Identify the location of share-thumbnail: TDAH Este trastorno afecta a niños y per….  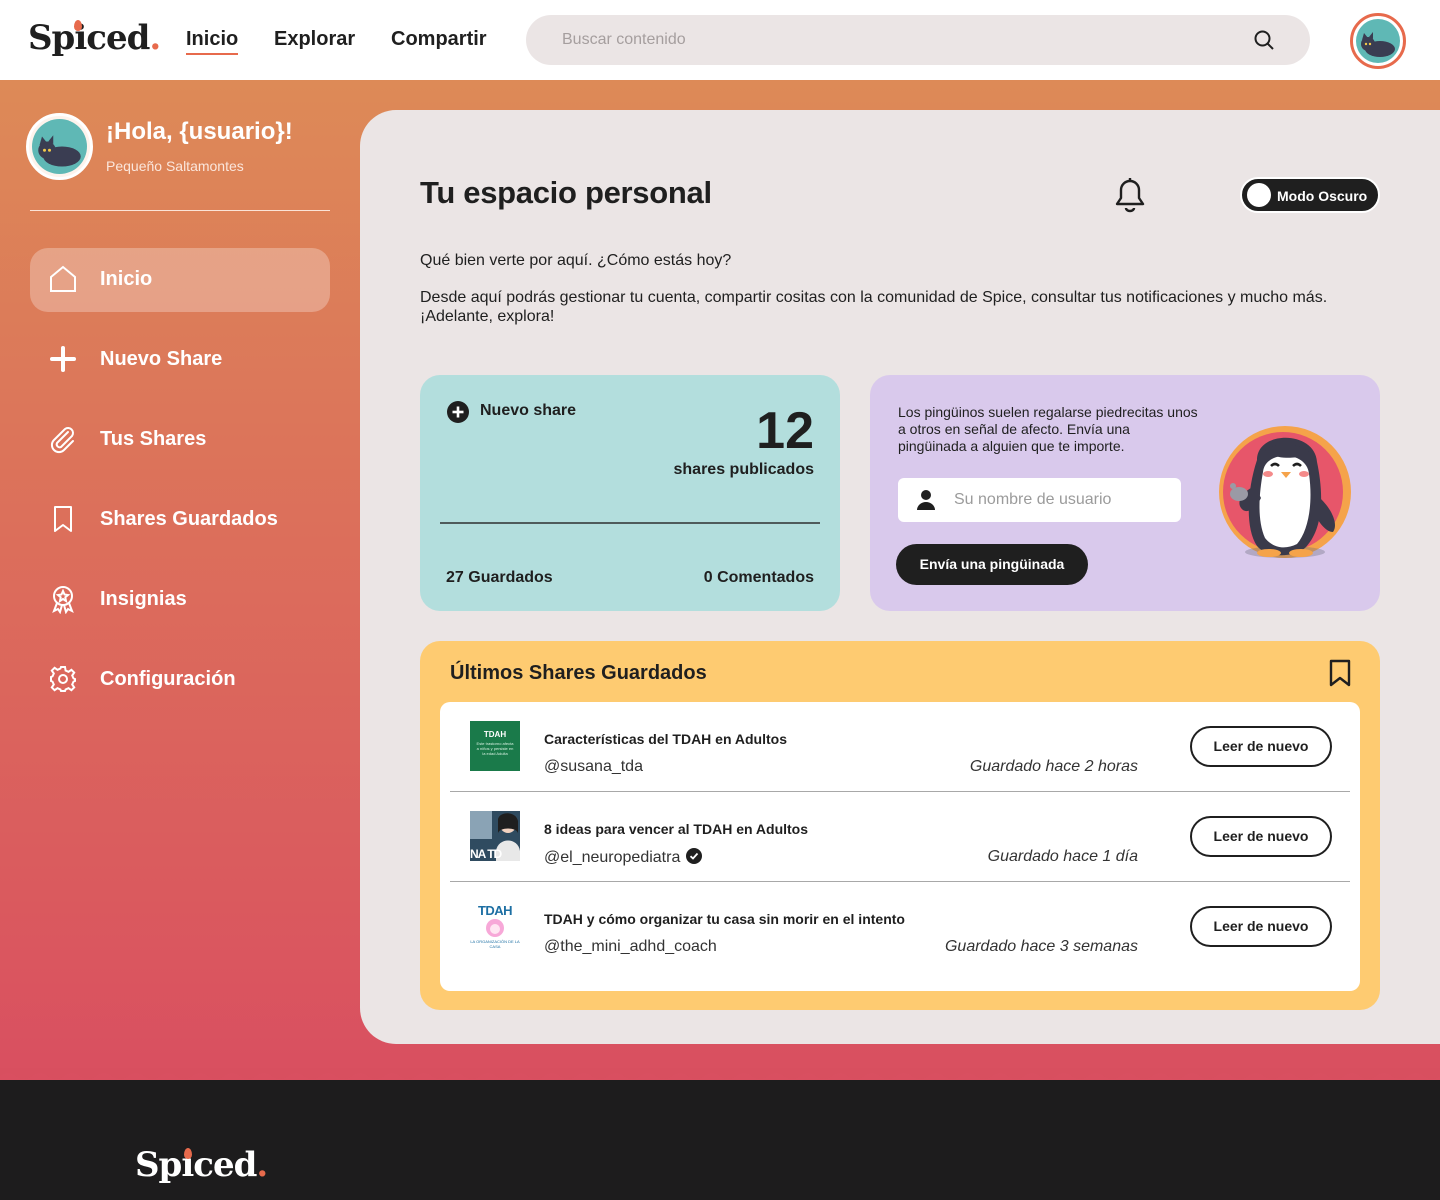
(495, 746).